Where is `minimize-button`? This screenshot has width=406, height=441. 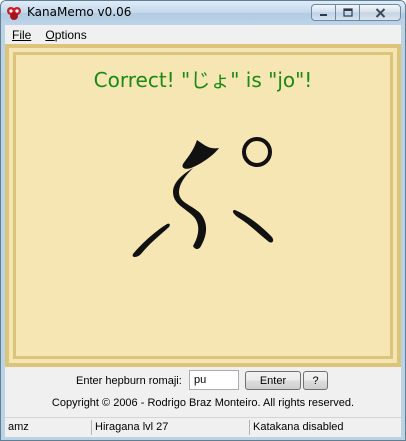 minimize-button is located at coordinates (323, 12).